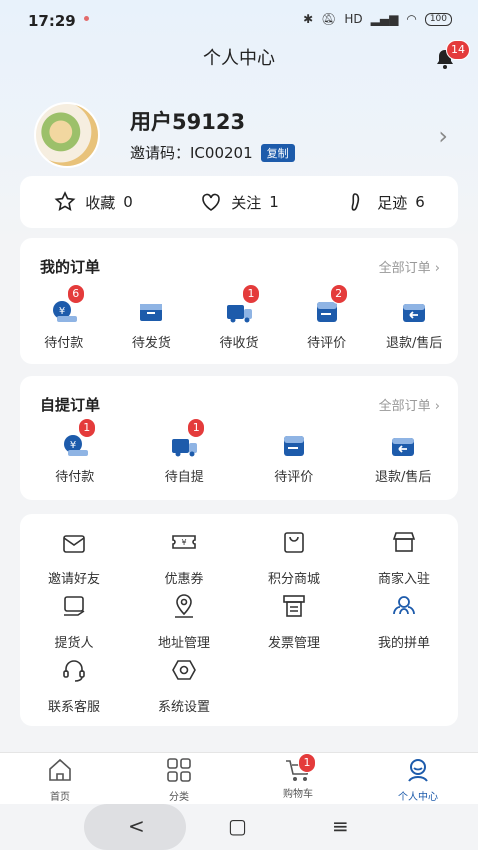 Image resolution: width=478 pixels, height=850 pixels. I want to click on service-label: 系统设置, so click(183, 707).